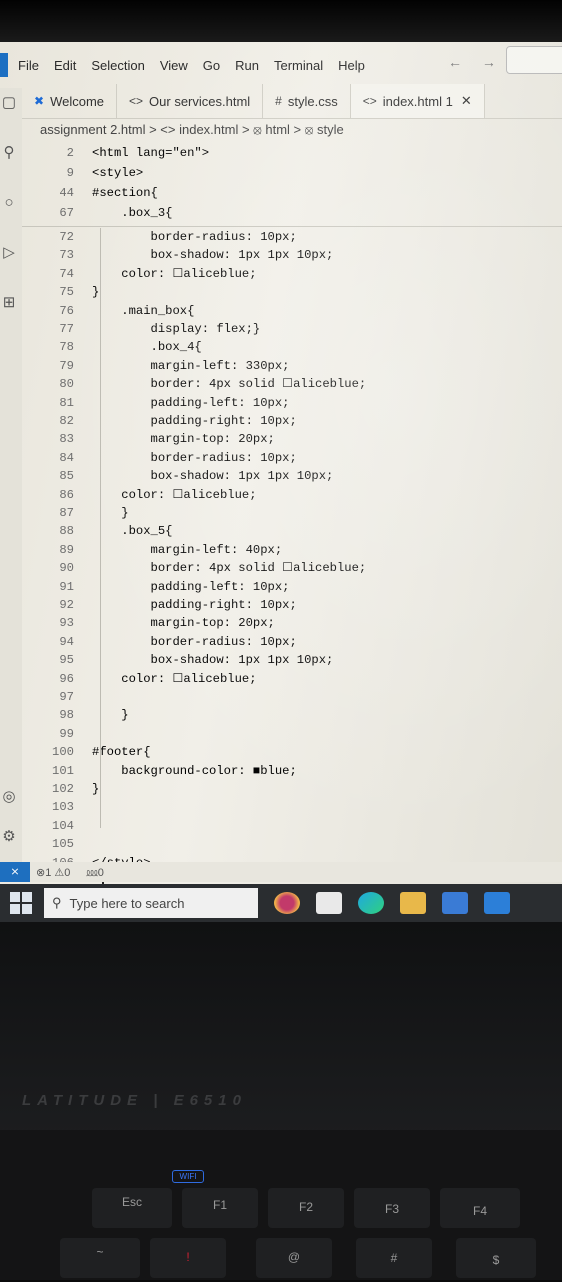 This screenshot has width=562, height=1282. Describe the element at coordinates (70, 173) in the screenshot. I see `line-number: 9` at that location.